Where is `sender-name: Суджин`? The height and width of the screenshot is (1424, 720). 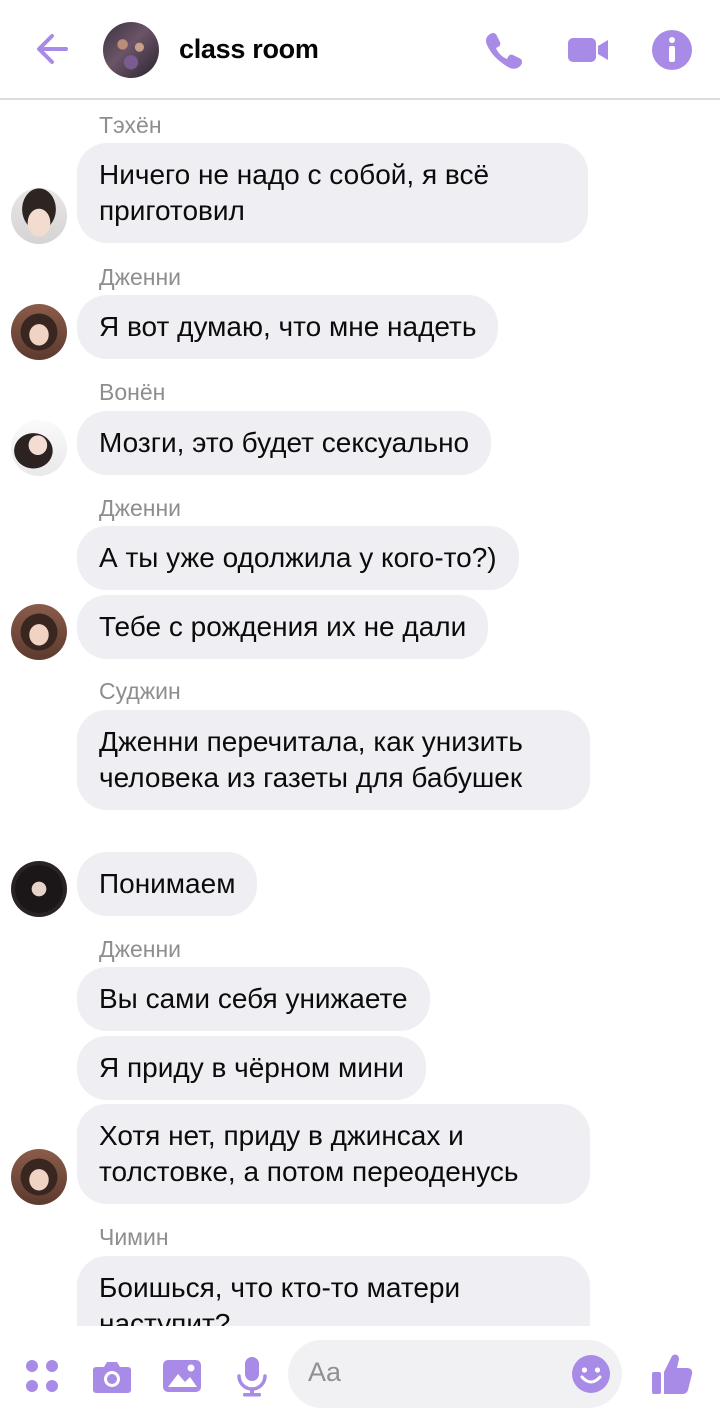 sender-name: Суджин is located at coordinates (140, 691).